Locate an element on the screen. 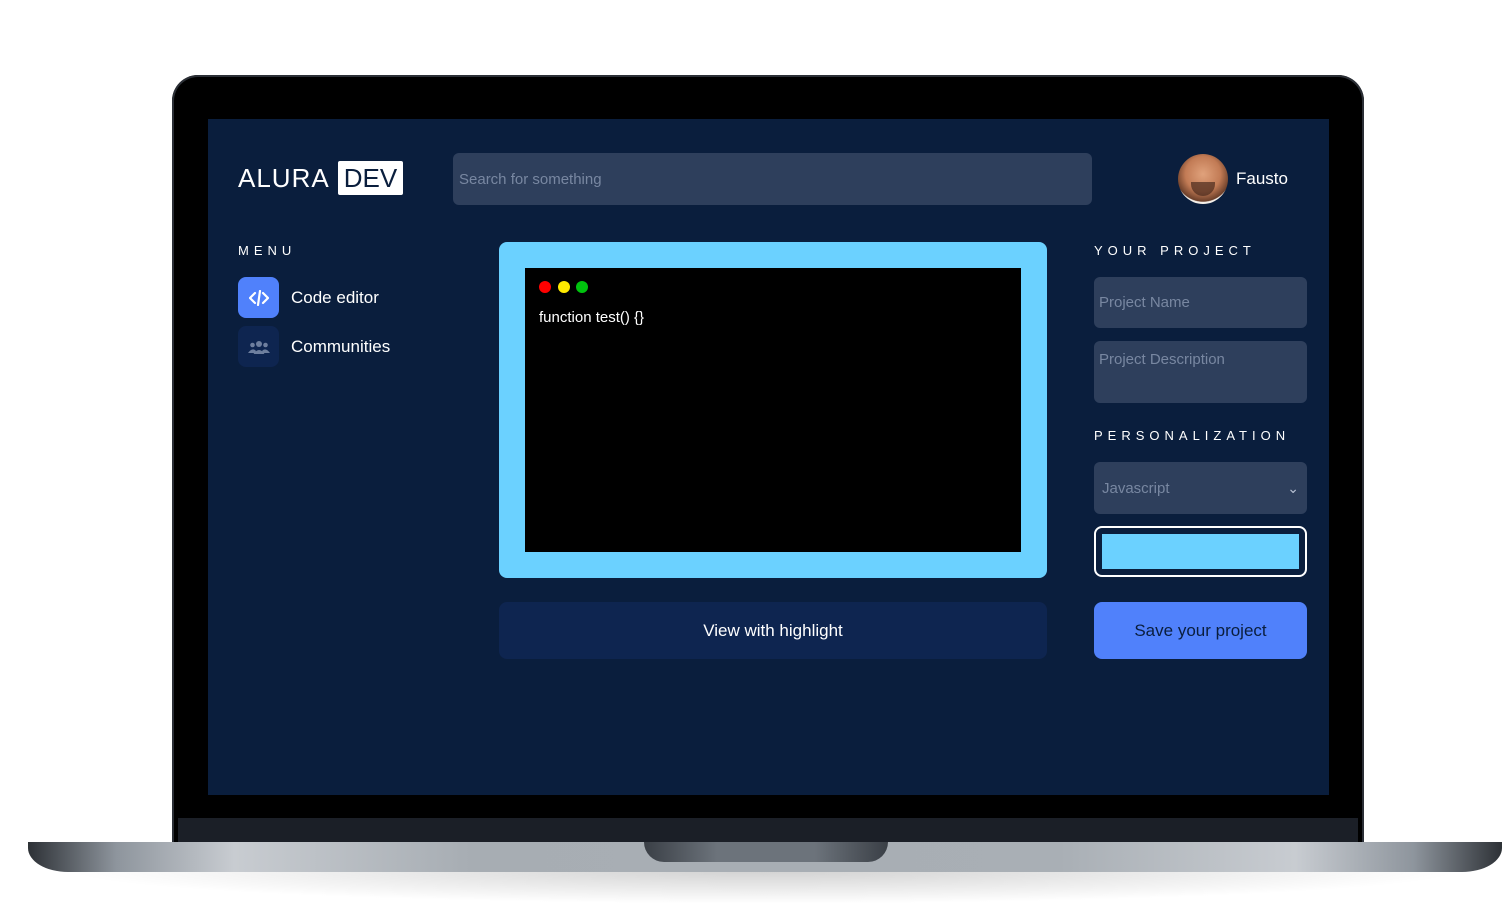 Image resolution: width=1511 pixels, height=915 pixels. window-dot-red is located at coordinates (545, 287).